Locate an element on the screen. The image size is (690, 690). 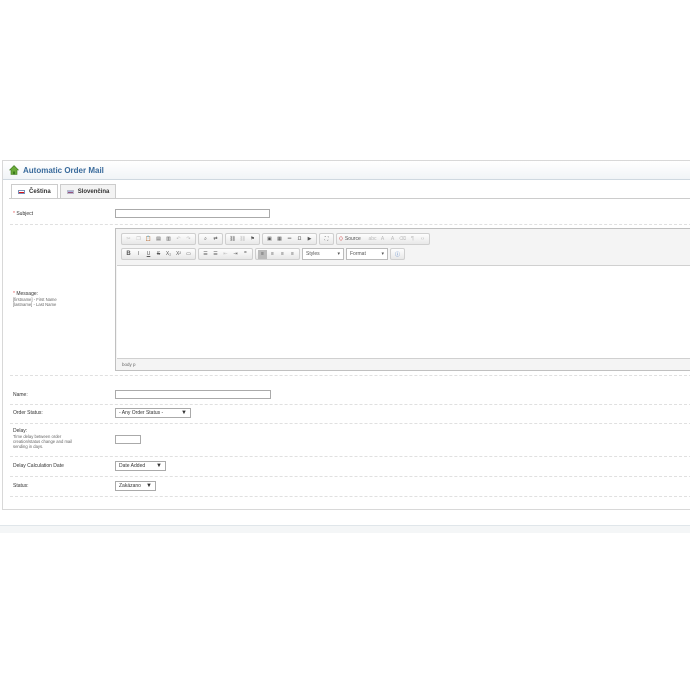
delay-calc-label: Delay Calculation Date is located at coordinates (38, 466).